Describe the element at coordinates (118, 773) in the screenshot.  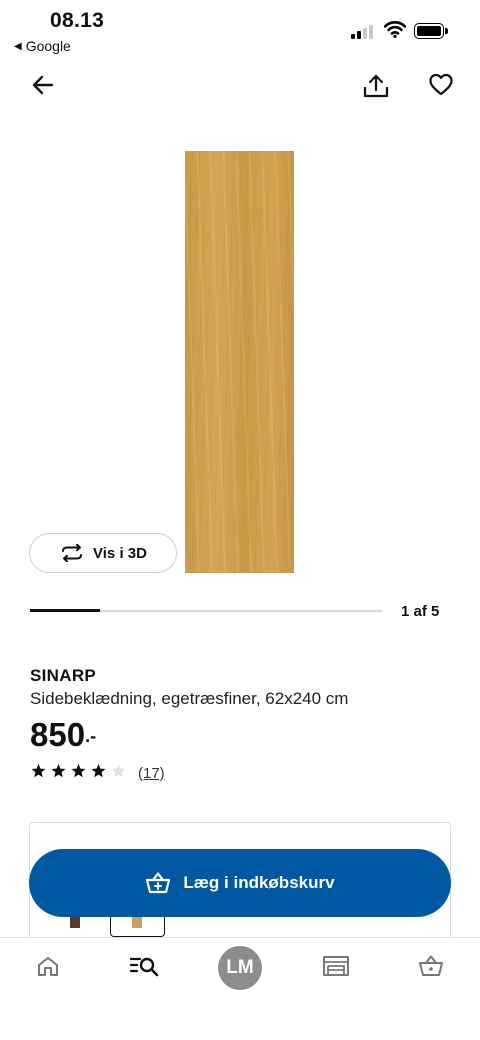
I see `star-empty-icon` at that location.